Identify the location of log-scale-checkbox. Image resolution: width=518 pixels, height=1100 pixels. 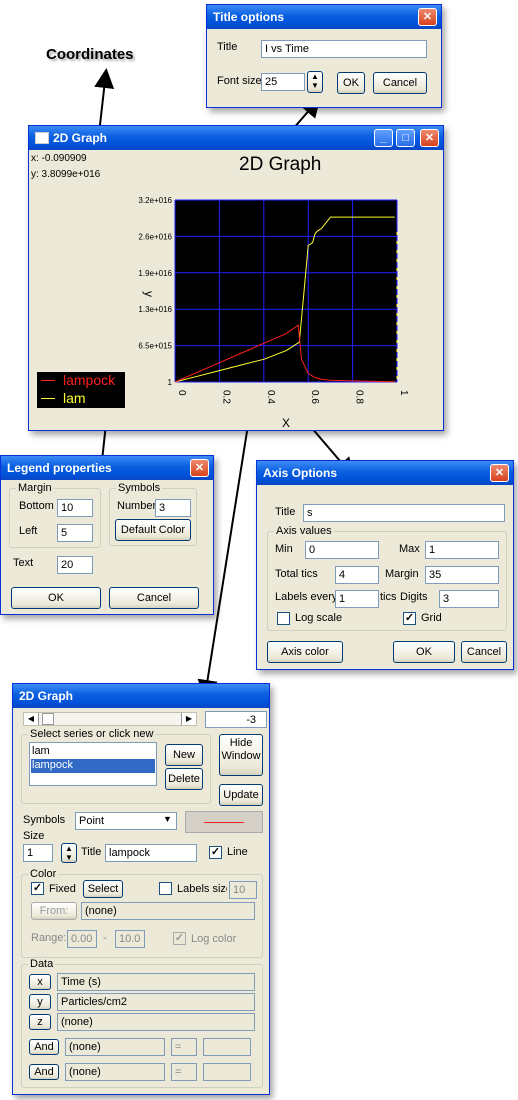
(283, 618).